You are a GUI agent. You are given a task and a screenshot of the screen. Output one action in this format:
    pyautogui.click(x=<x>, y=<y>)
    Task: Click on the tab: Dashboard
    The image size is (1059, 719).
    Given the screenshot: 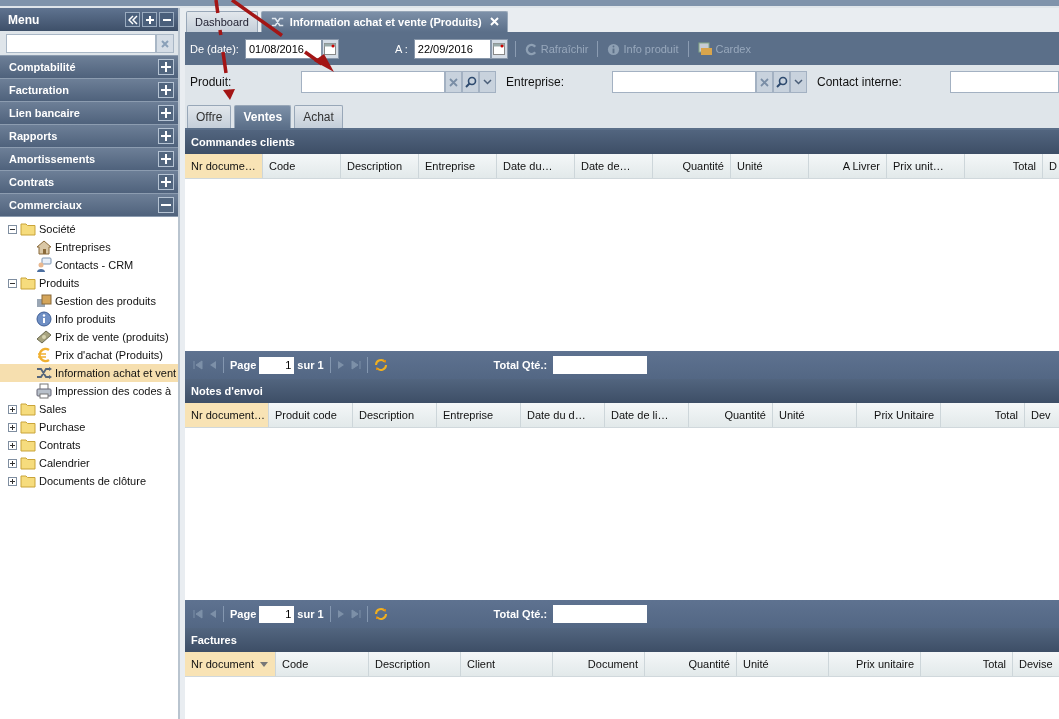 What is the action you would take?
    pyautogui.click(x=222, y=21)
    